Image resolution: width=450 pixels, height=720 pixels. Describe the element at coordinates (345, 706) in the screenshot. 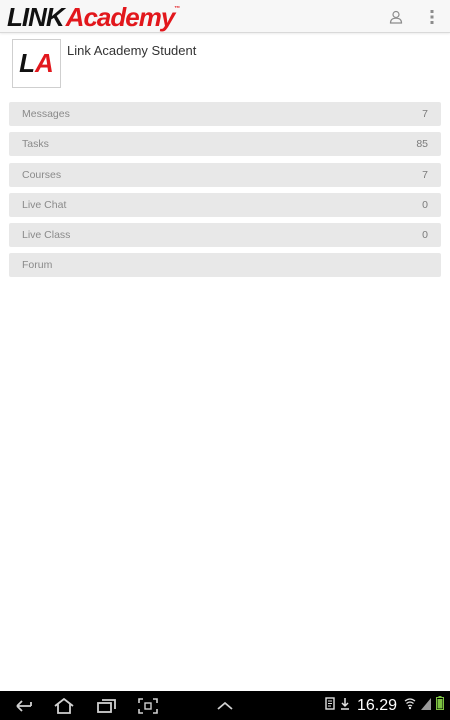

I see `download-icon` at that location.